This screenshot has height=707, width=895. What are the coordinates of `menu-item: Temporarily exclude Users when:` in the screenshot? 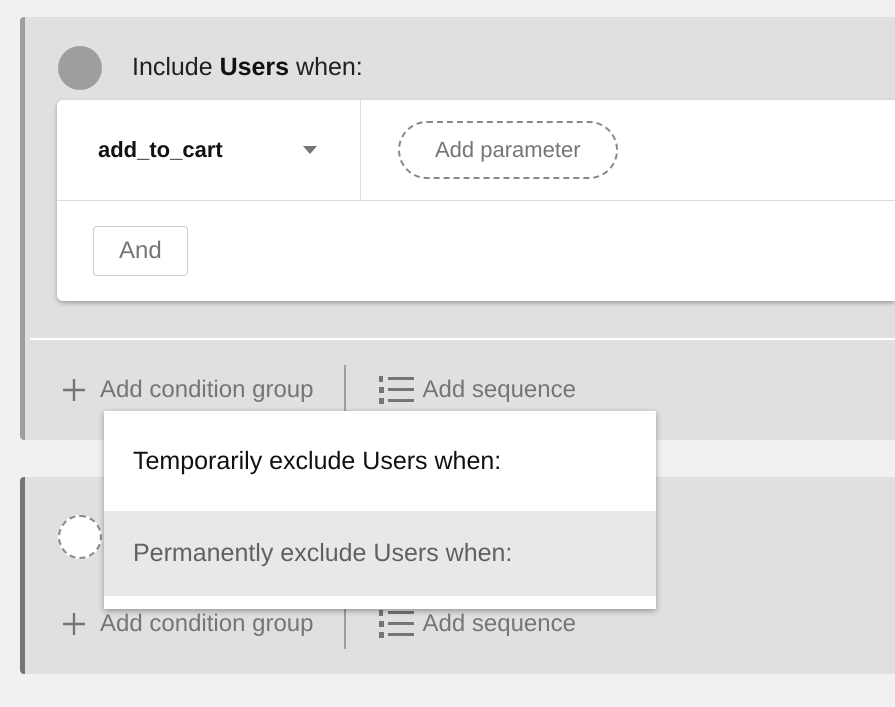 It's located at (380, 461).